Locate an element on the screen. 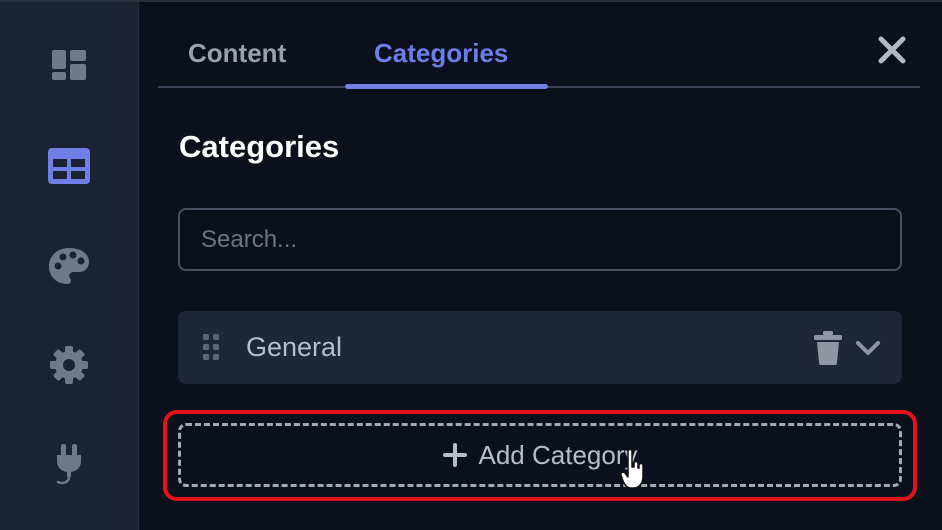  sidebar-item-plugins is located at coordinates (69, 465).